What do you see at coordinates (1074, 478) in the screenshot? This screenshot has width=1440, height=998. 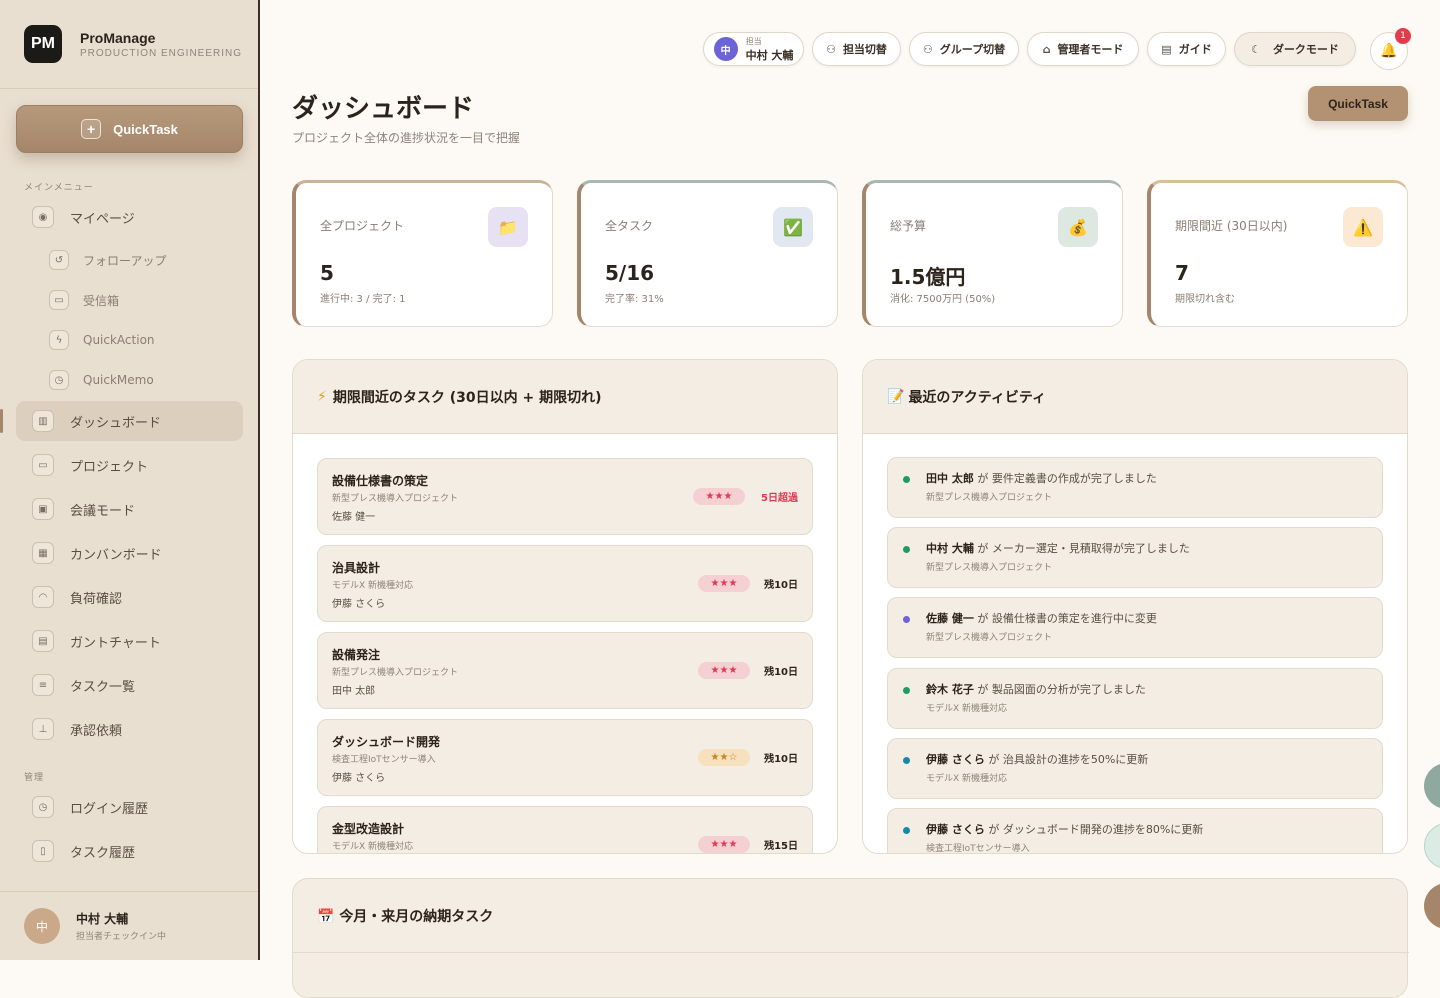 I see `activity-action: 要件定義書の作成が完了しました` at bounding box center [1074, 478].